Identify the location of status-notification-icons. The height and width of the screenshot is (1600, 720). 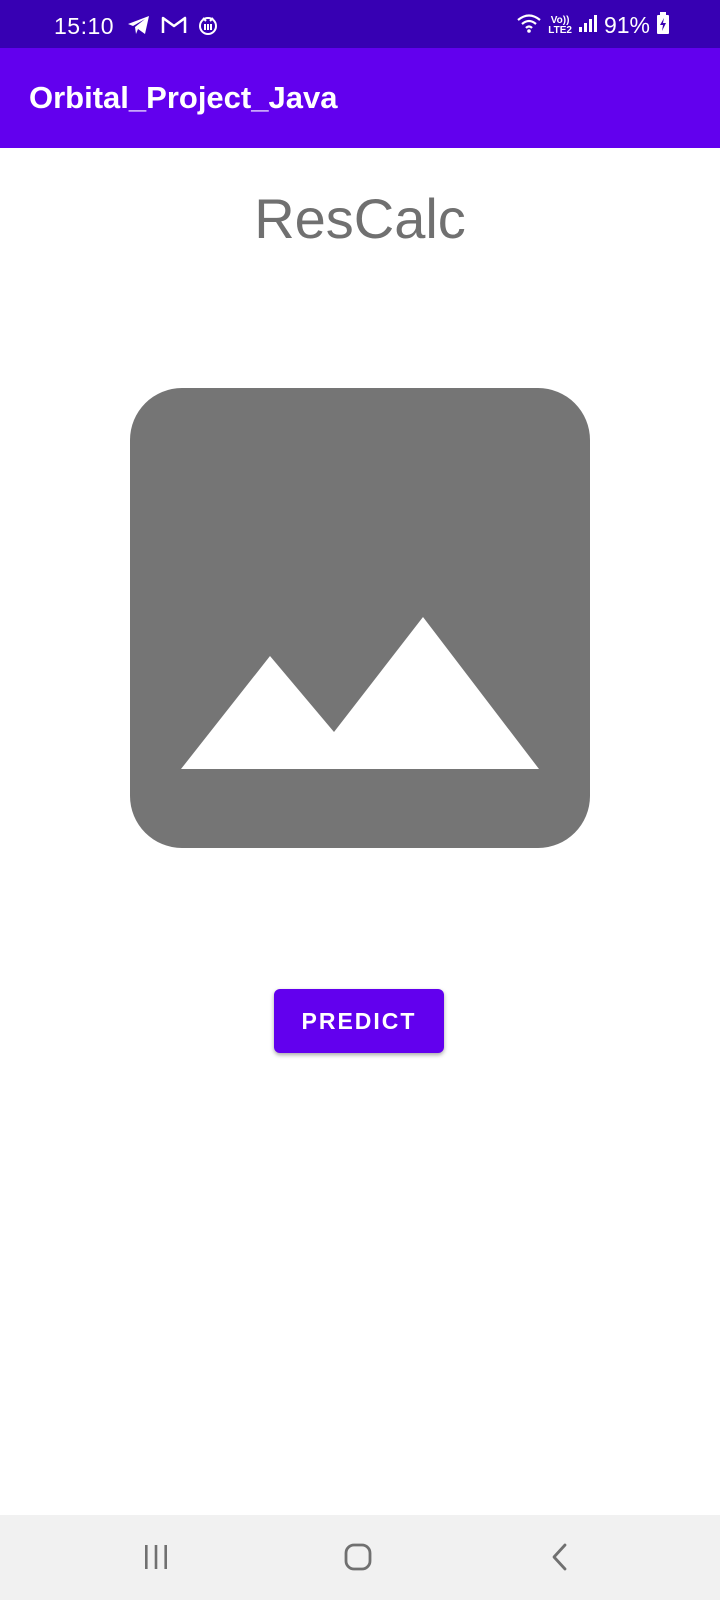
(173, 27).